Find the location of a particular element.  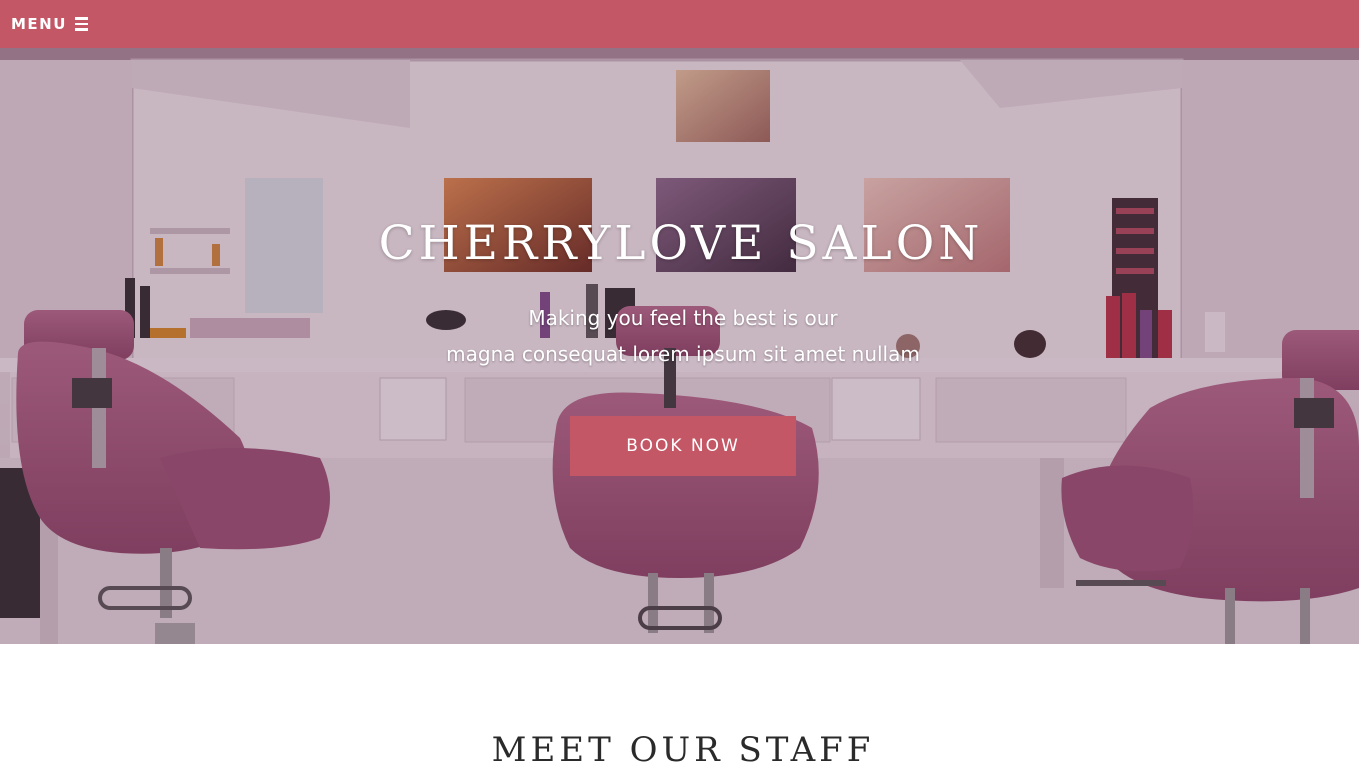

book-now-button: BOOK NOW is located at coordinates (683, 446).